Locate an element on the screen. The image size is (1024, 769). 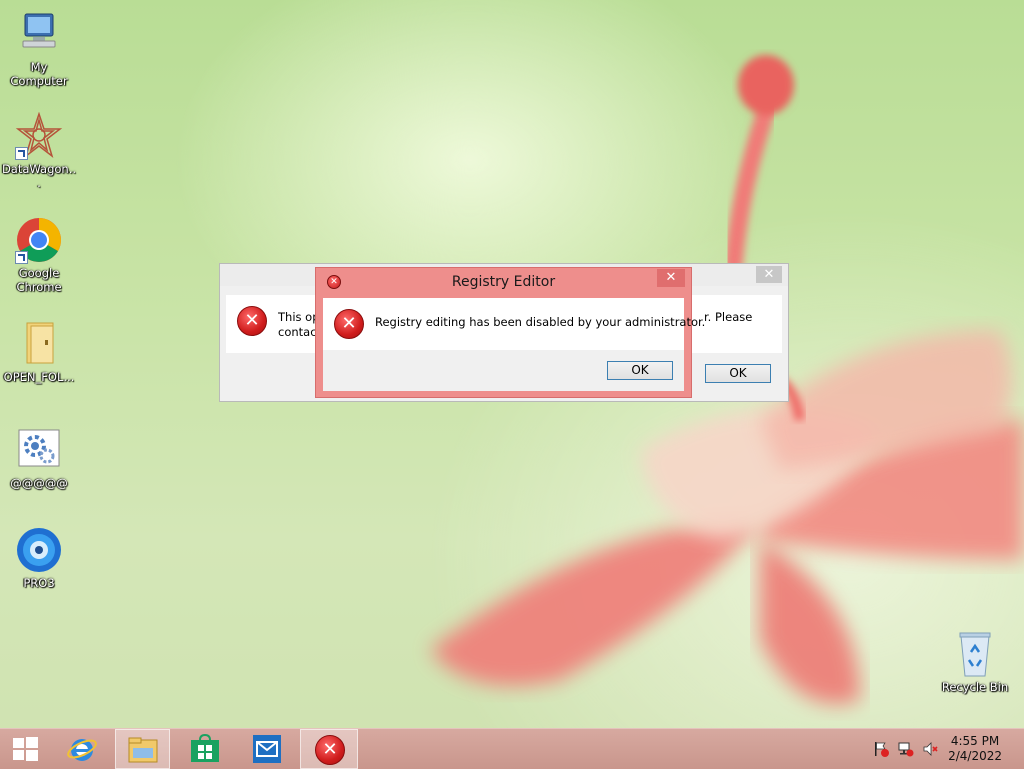
taskbar-file-explorer is located at coordinates (142, 749).